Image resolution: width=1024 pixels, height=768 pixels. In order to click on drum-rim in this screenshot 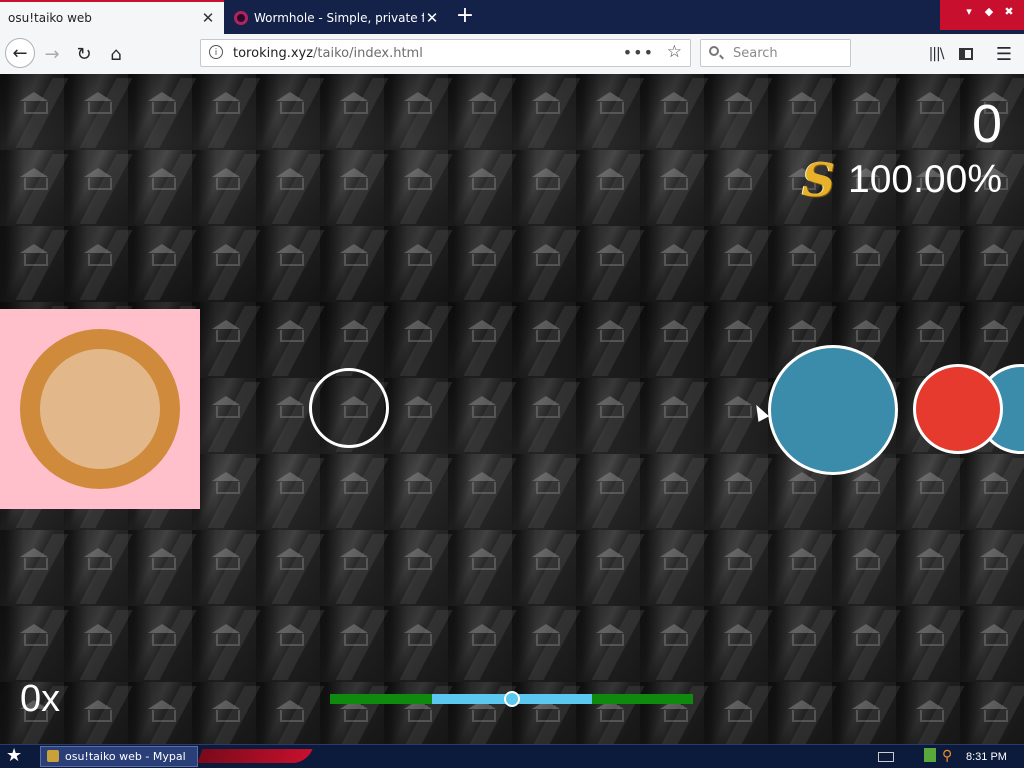, I will do `click(100, 409)`.